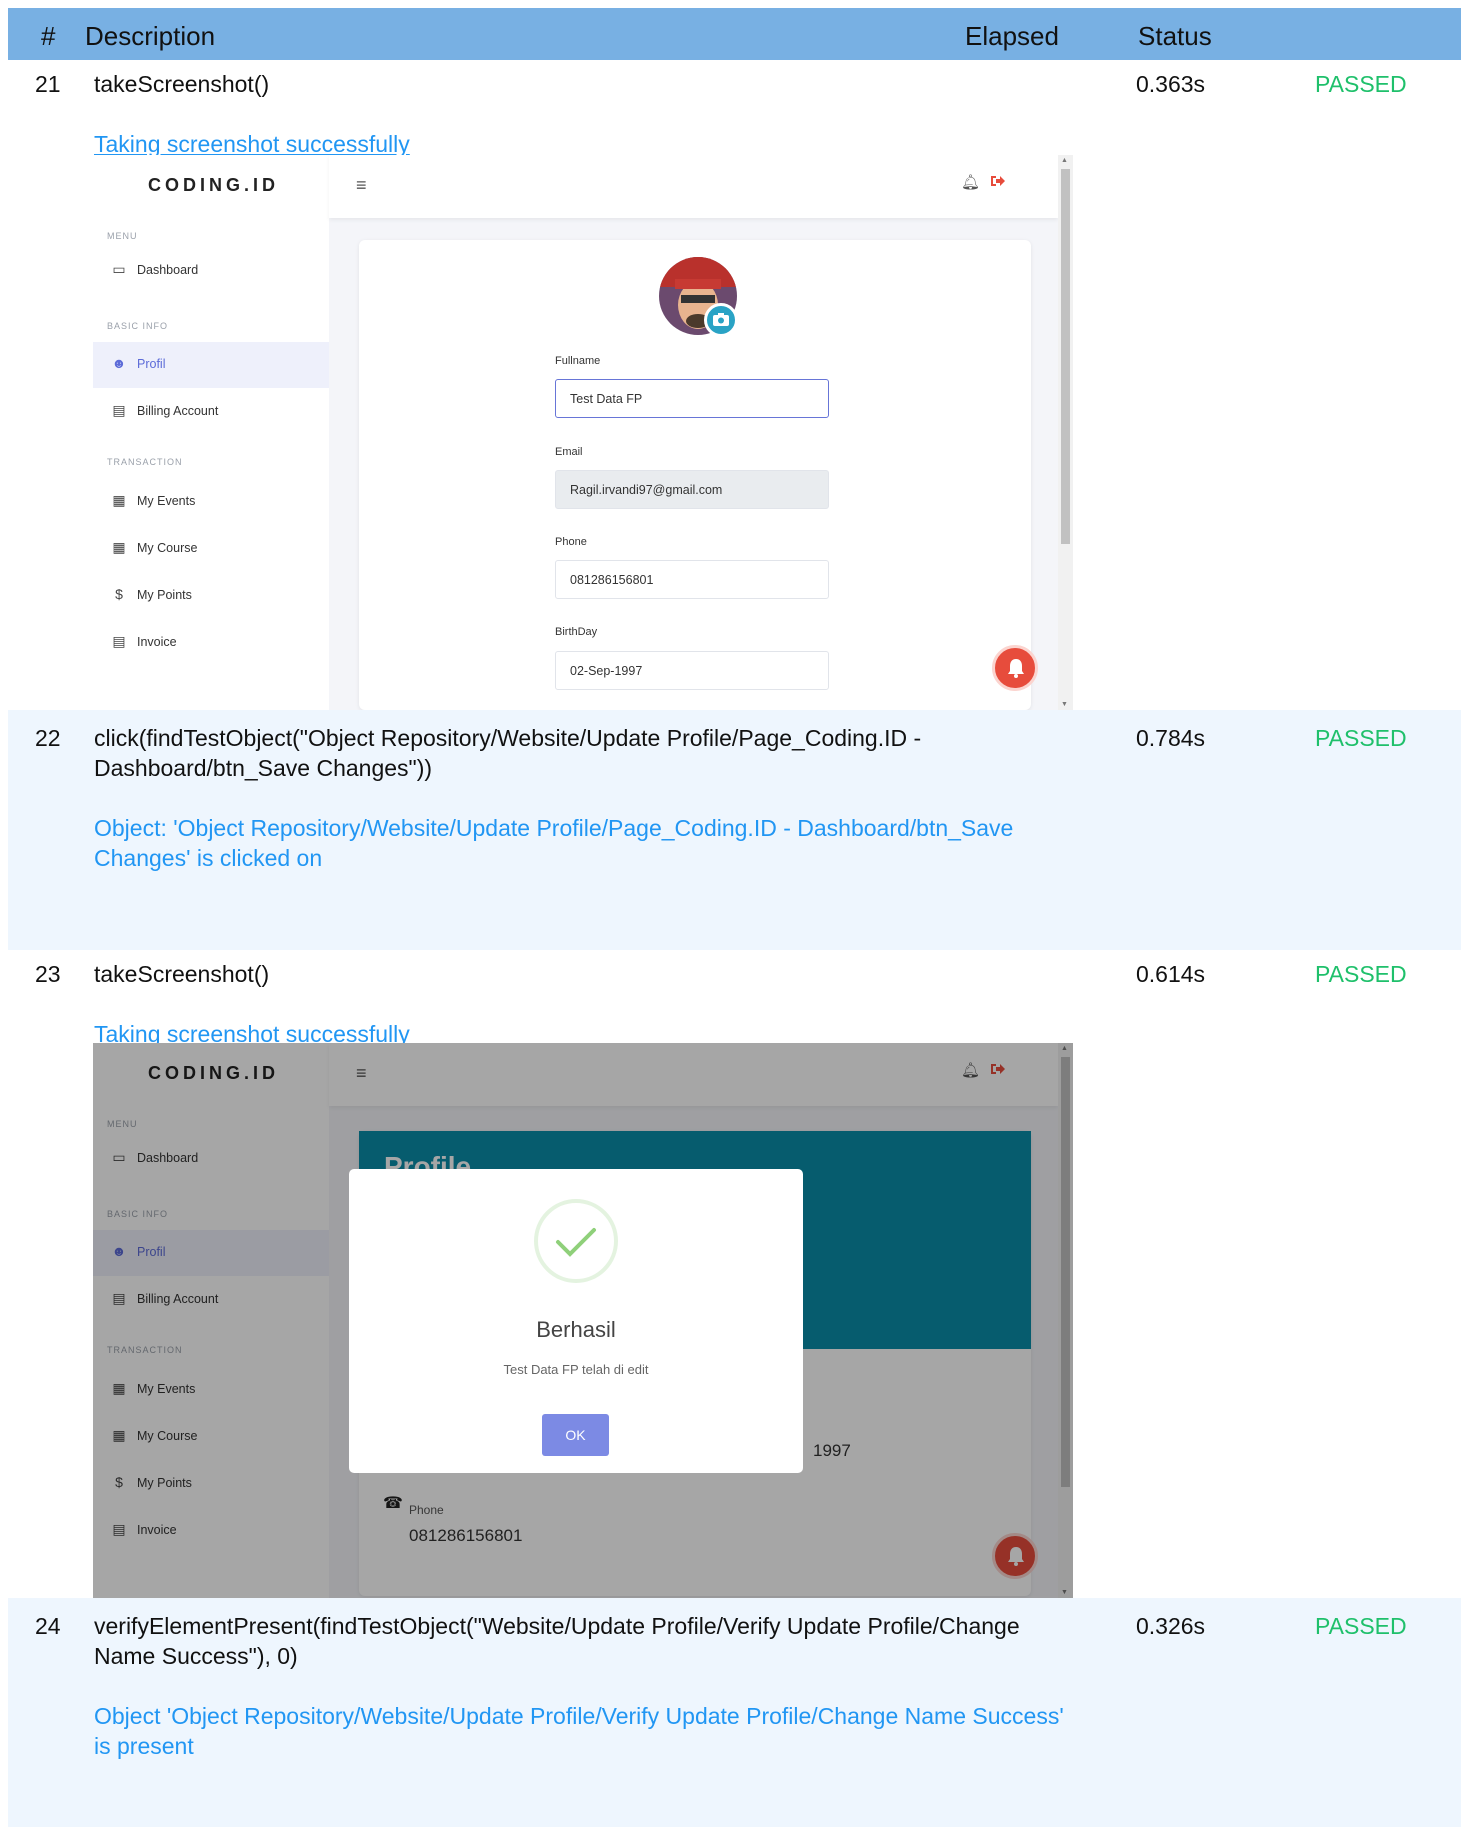  What do you see at coordinates (1064, 704) in the screenshot?
I see `scroll-down-icon: ▼` at bounding box center [1064, 704].